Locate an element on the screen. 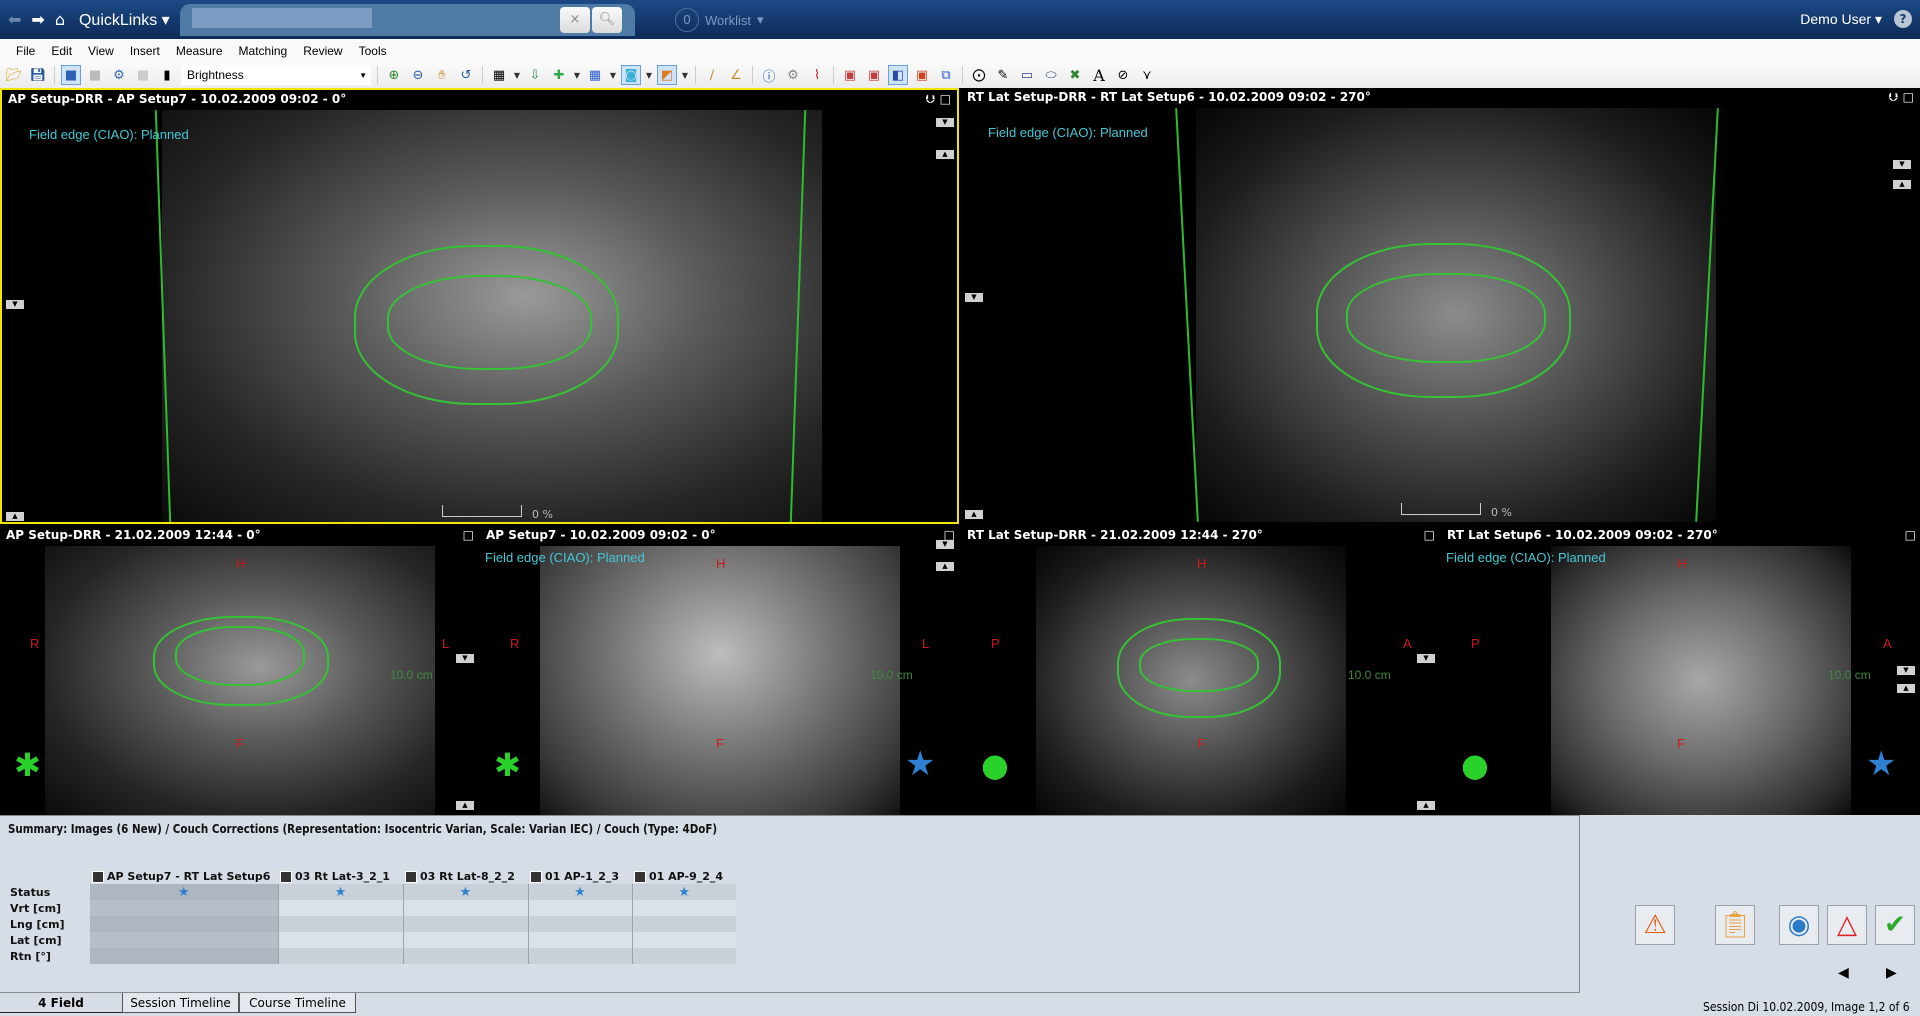 Image resolution: width=1920 pixels, height=1016 pixels. crosshair-icon: ✚ is located at coordinates (559, 75).